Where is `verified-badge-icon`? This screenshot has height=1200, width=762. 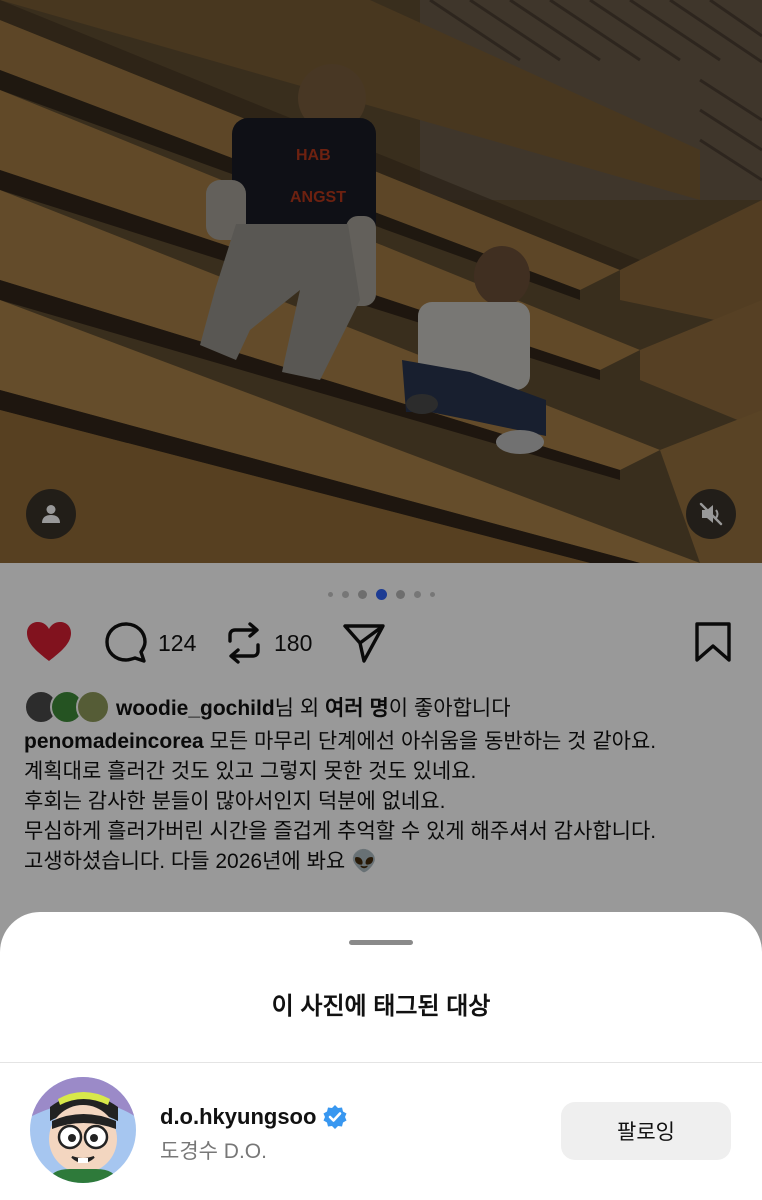
verified-badge-icon is located at coordinates (335, 1117).